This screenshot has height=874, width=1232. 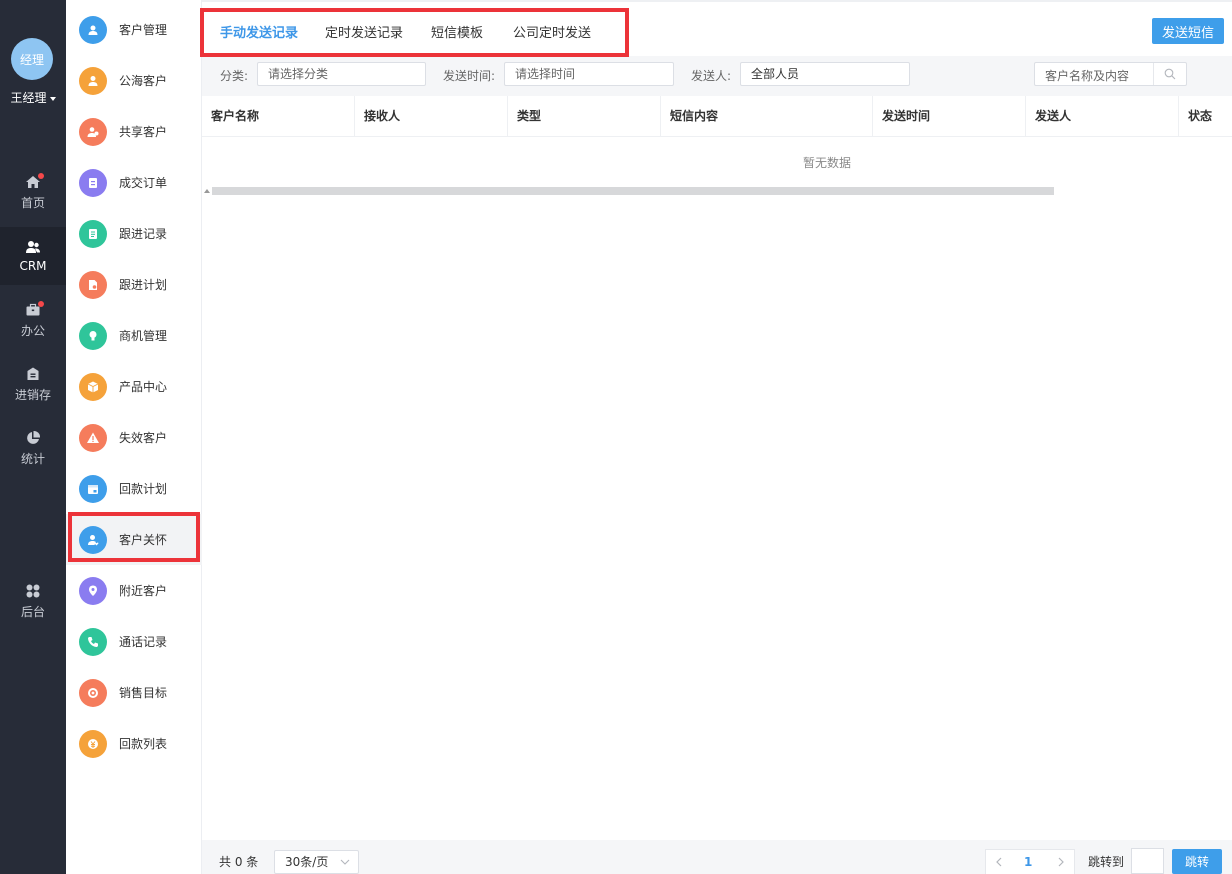 What do you see at coordinates (93, 641) in the screenshot?
I see `phone-icon` at bounding box center [93, 641].